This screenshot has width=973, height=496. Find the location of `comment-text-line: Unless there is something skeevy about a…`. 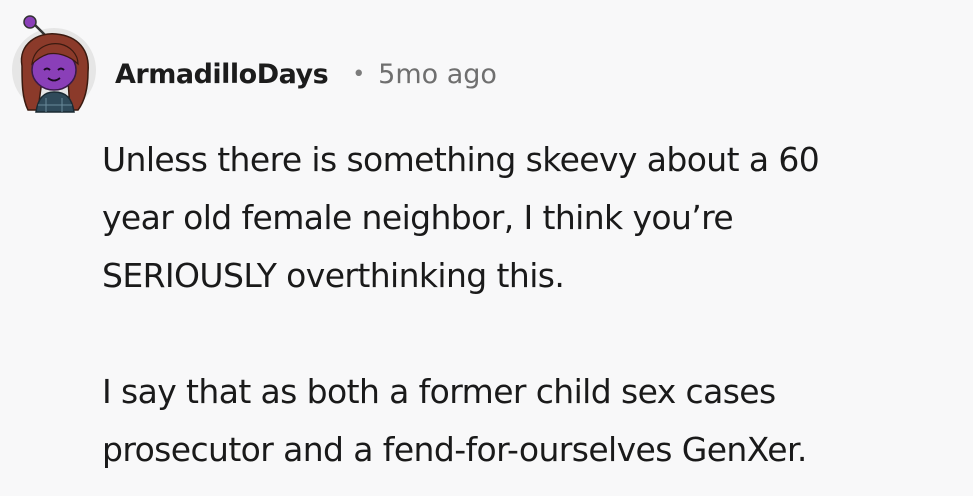

comment-text-line: Unless there is something skeevy about a… is located at coordinates (461, 159).